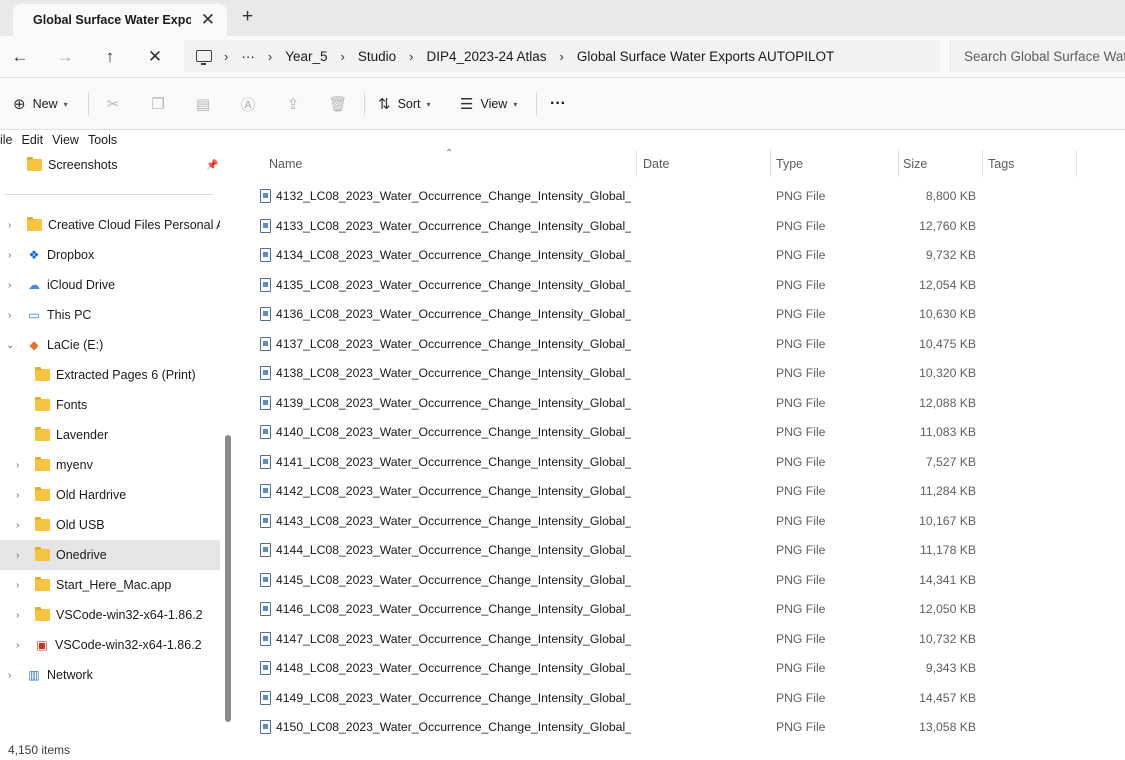 The width and height of the screenshot is (1125, 760). Describe the element at coordinates (20, 57) in the screenshot. I see `back-arrow-icon: ←` at that location.